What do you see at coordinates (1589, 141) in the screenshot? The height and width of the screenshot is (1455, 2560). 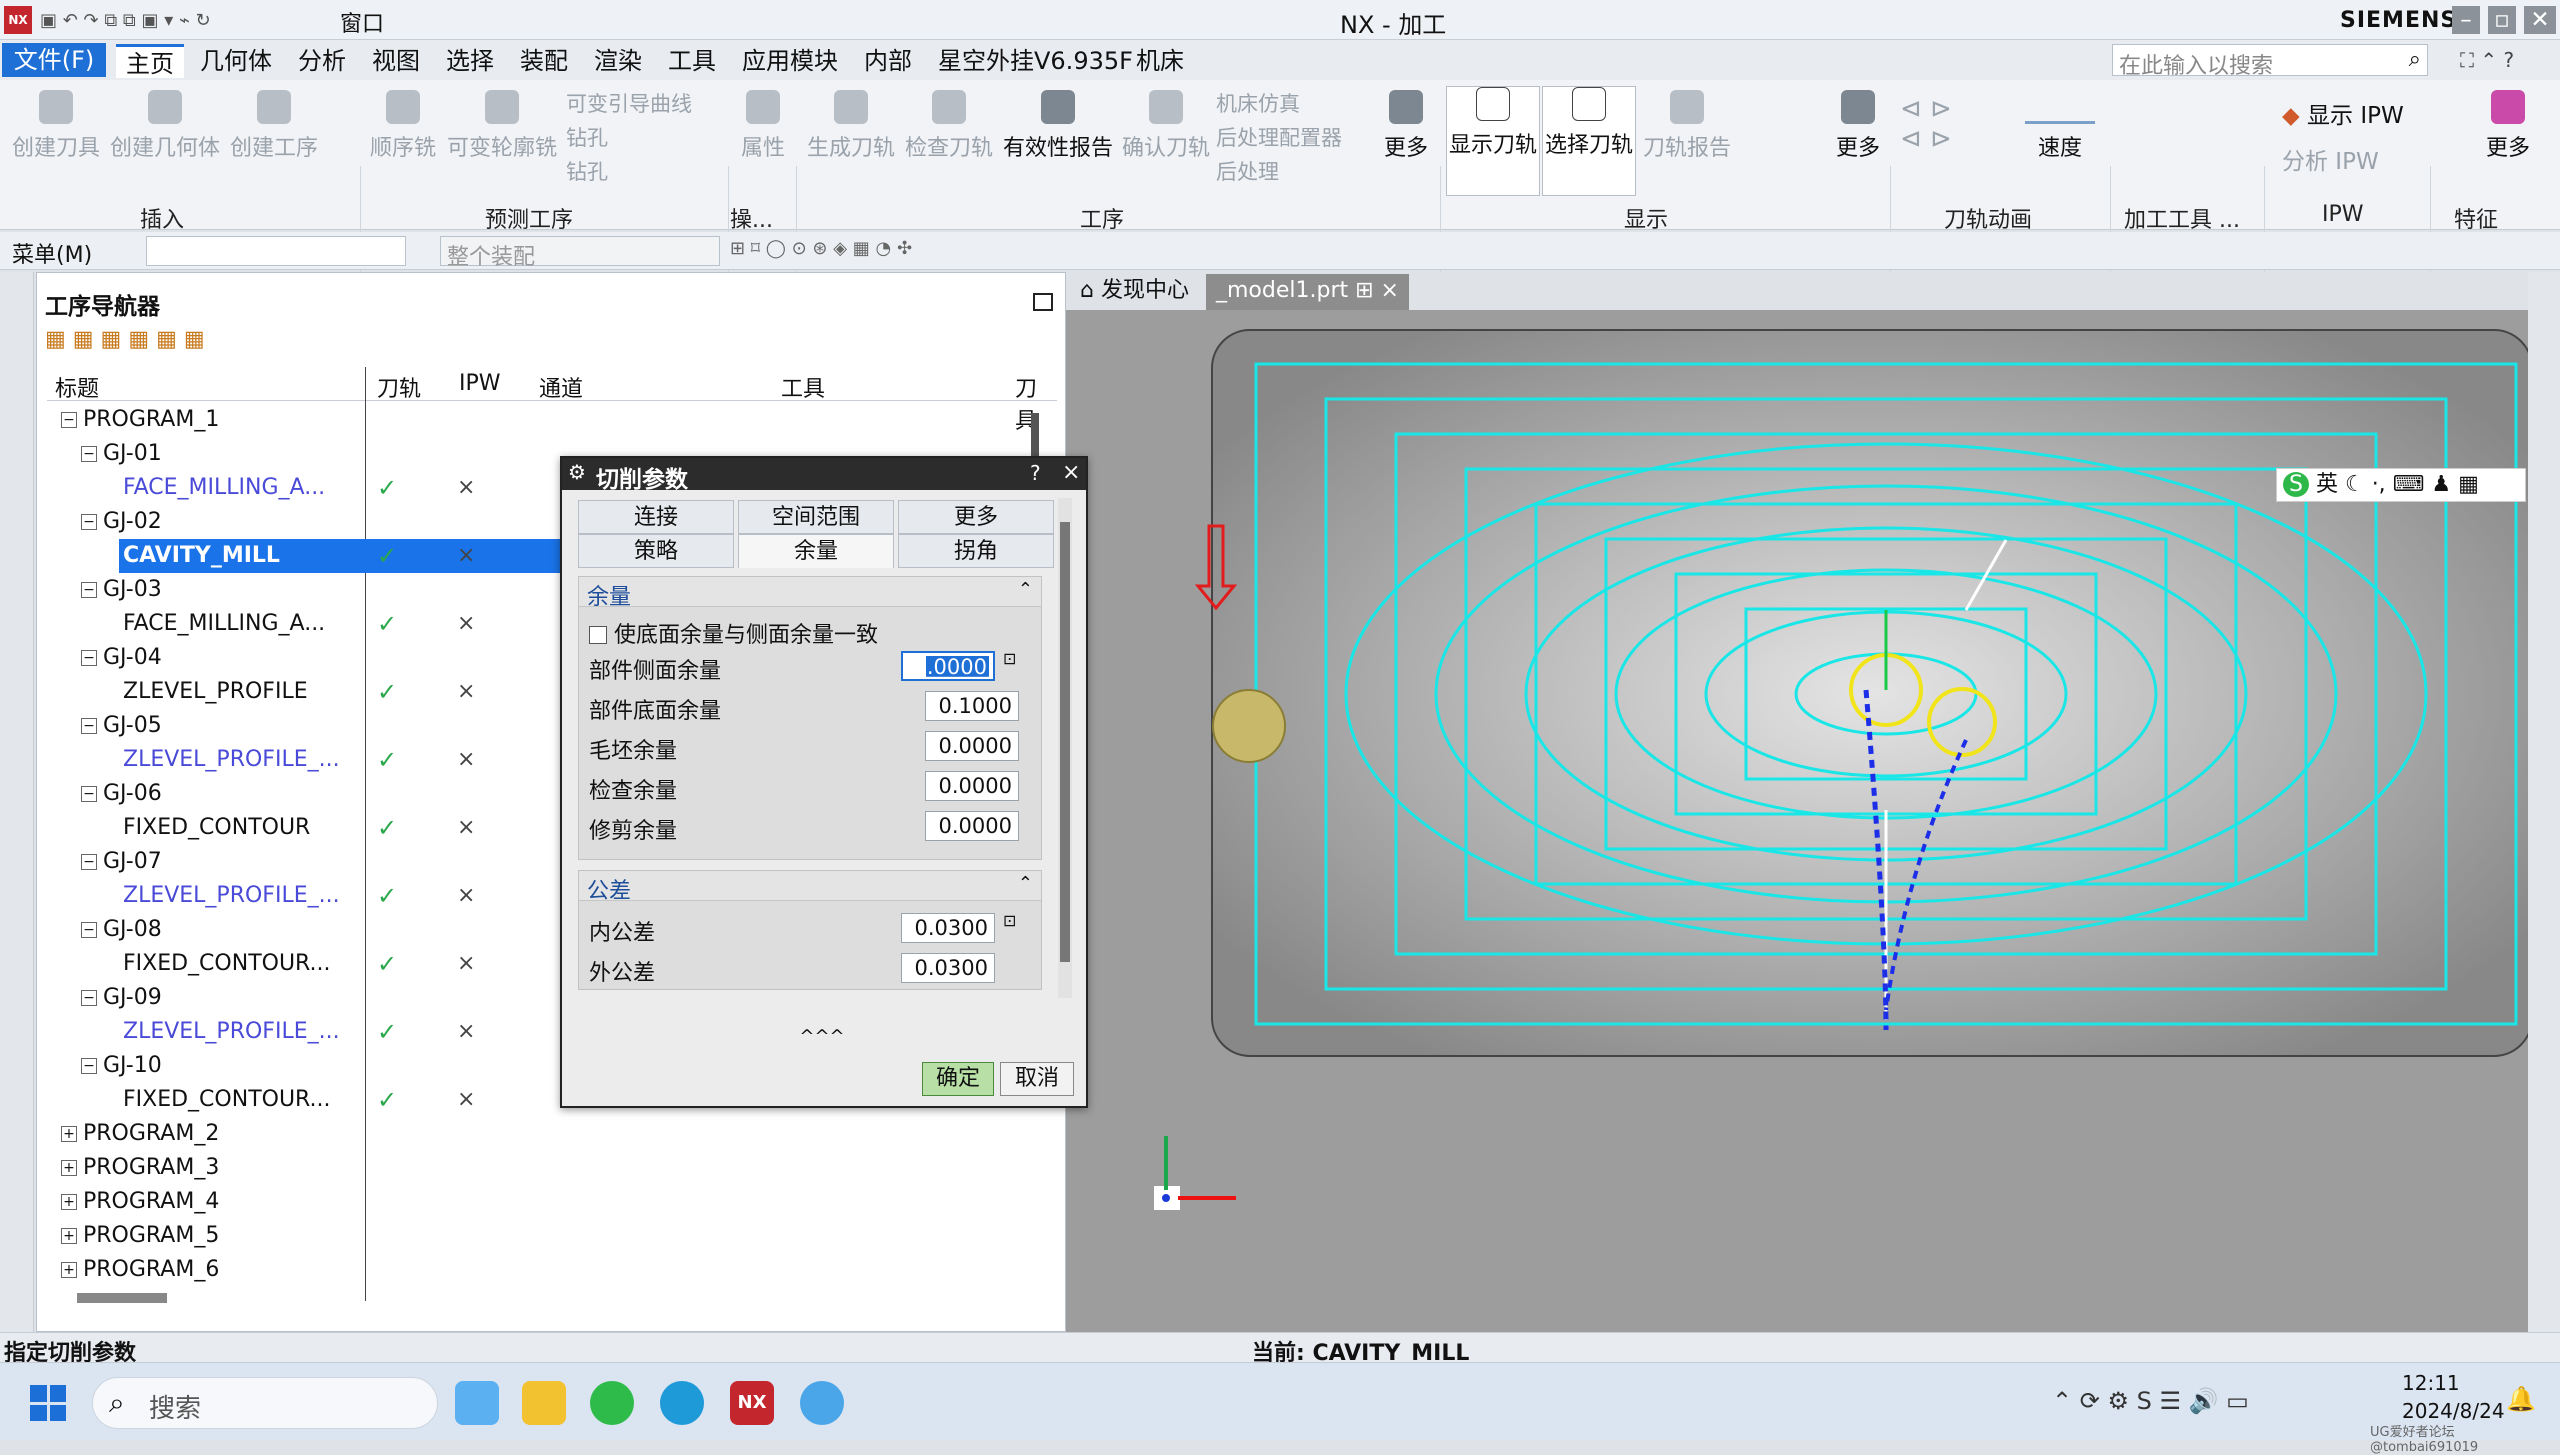 I see `select-toolpath-button: 选择刀轨` at bounding box center [1589, 141].